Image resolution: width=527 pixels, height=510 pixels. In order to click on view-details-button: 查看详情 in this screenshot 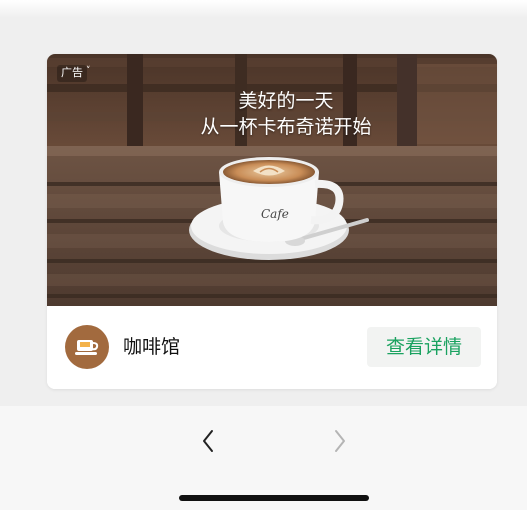, I will do `click(424, 347)`.